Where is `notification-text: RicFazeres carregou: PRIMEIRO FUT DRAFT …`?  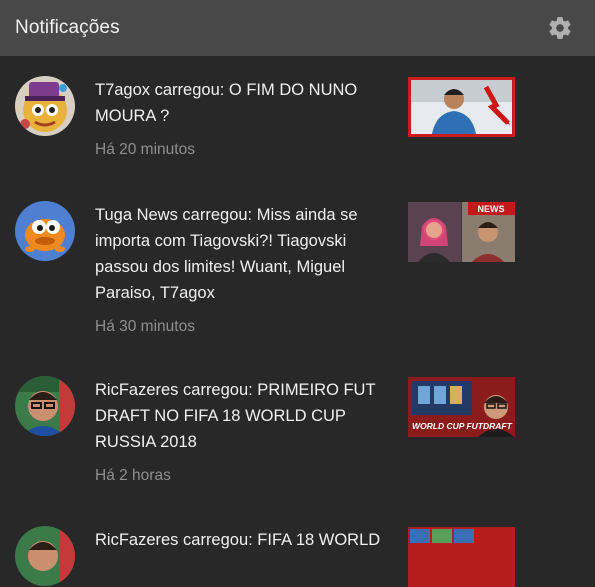
notification-text: RicFazeres carregou: PRIMEIRO FUT DRAFT … is located at coordinates (240, 431).